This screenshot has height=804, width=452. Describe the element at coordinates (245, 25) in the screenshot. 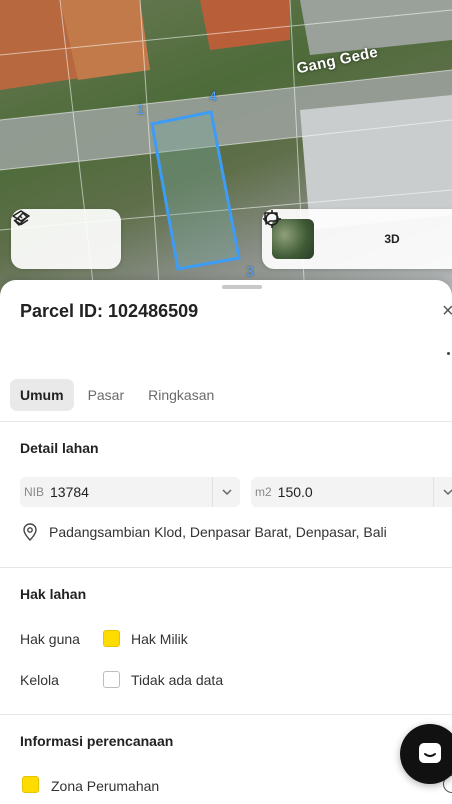

I see `rooftop` at that location.